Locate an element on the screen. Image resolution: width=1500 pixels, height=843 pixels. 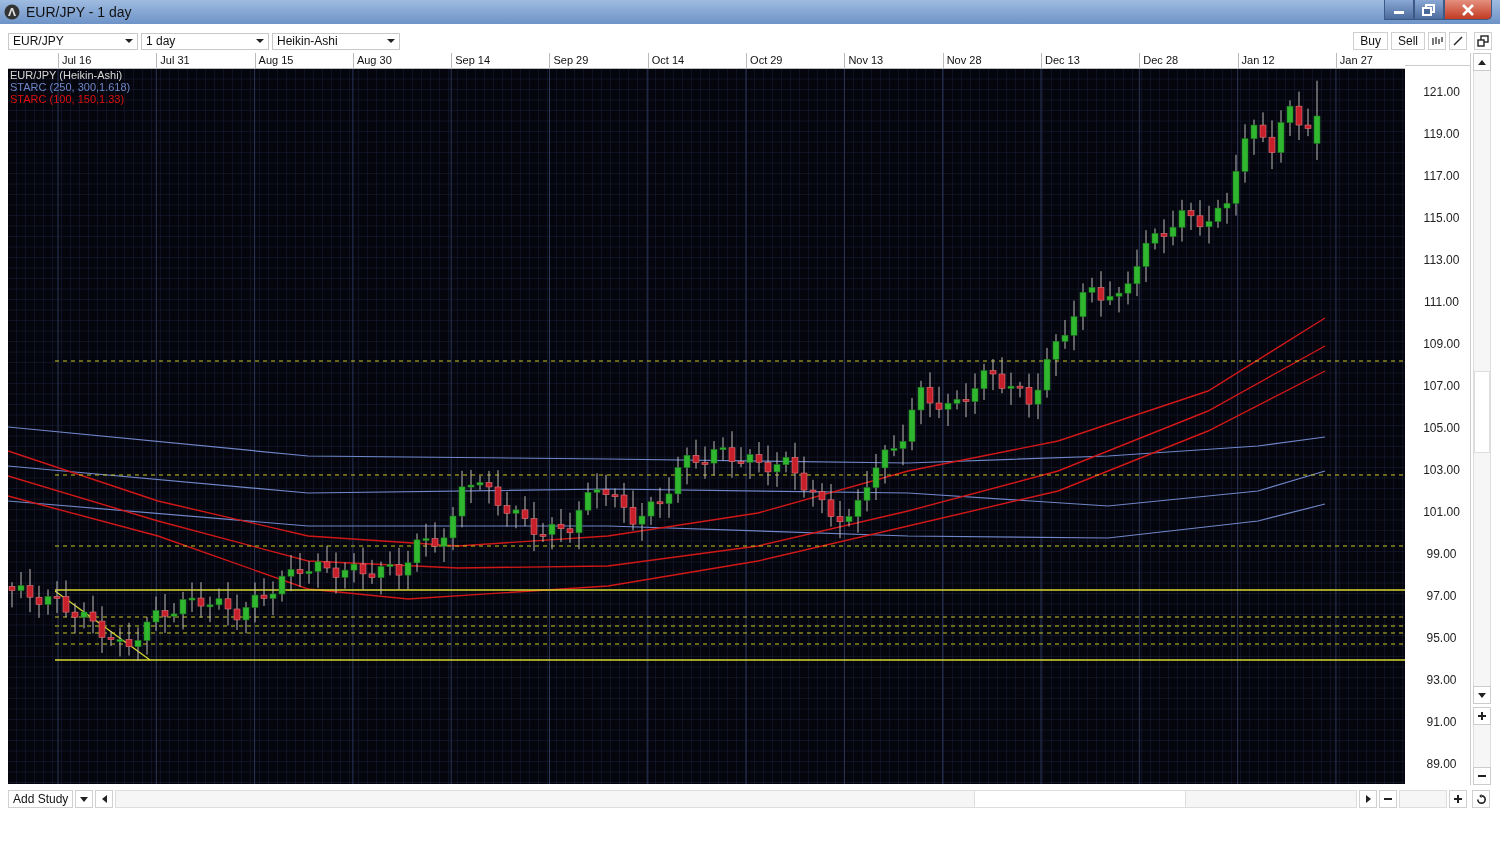
minimize-icon is located at coordinates (1399, 12).